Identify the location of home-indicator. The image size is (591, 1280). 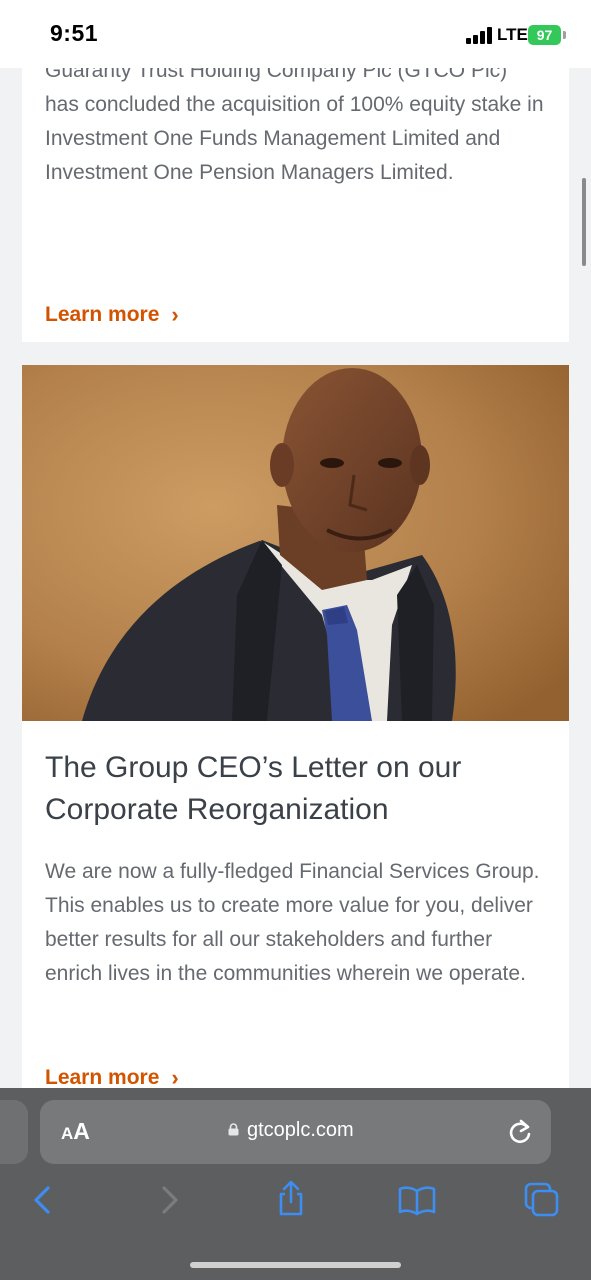
(295, 1265).